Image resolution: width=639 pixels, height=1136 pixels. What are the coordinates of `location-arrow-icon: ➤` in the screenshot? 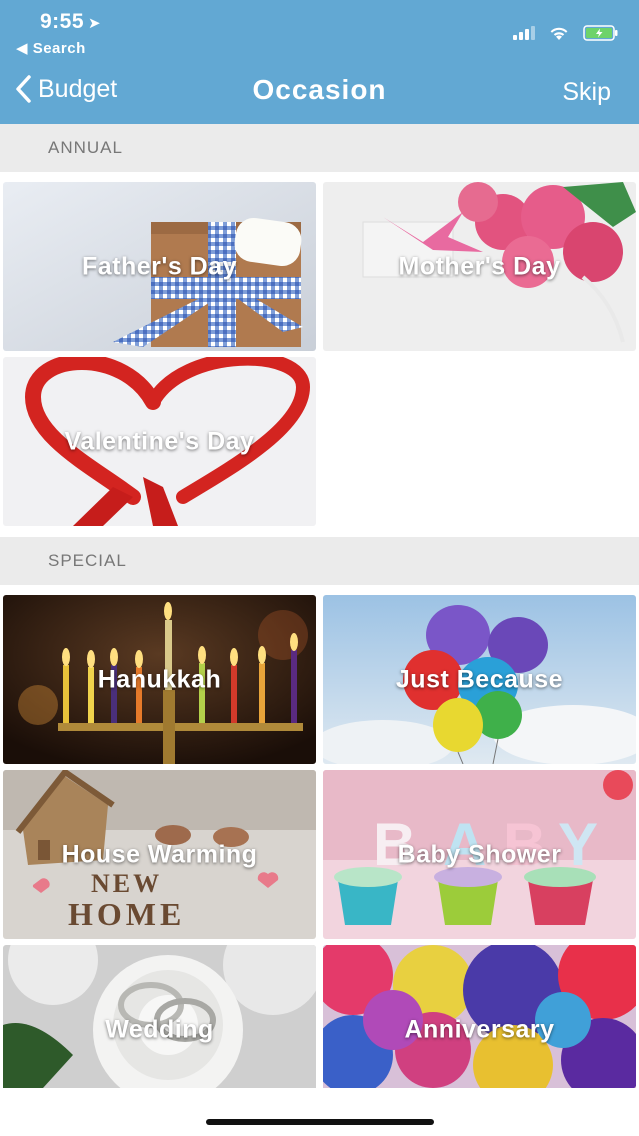 It's located at (95, 23).